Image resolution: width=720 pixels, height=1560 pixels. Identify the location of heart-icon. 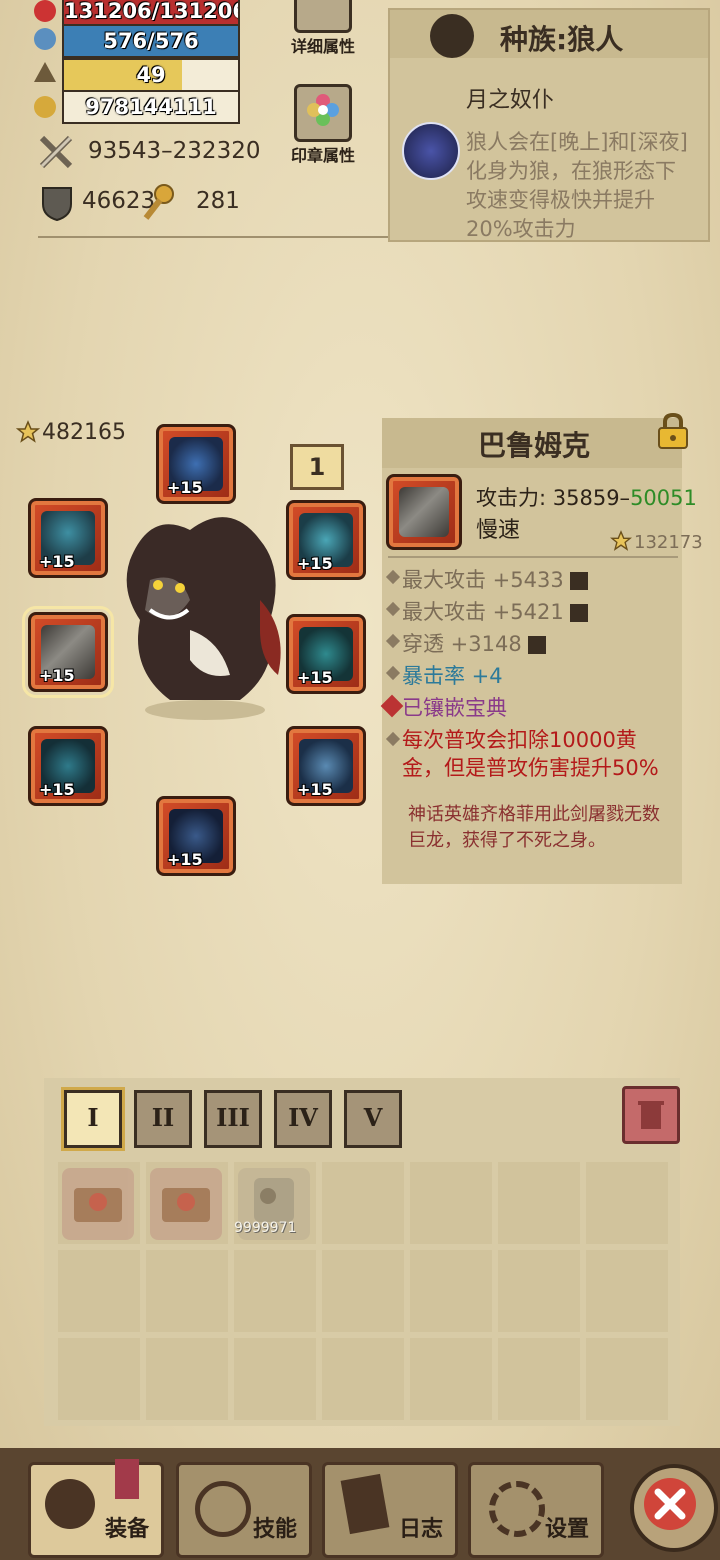
(45, 11).